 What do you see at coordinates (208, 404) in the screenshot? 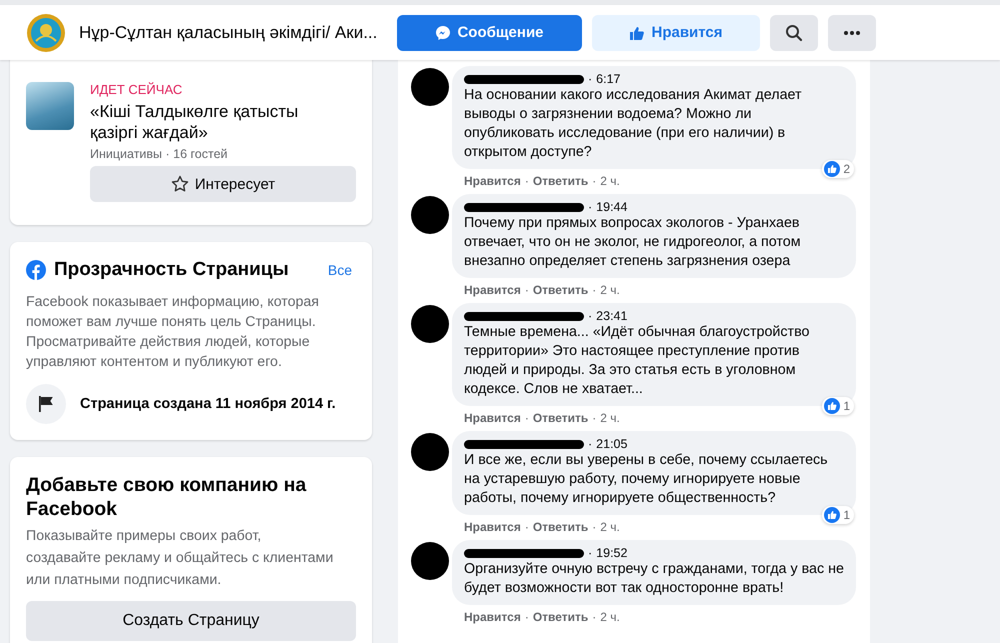
I see `creation-date: Страница создана 11 ноября 2014 г.` at bounding box center [208, 404].